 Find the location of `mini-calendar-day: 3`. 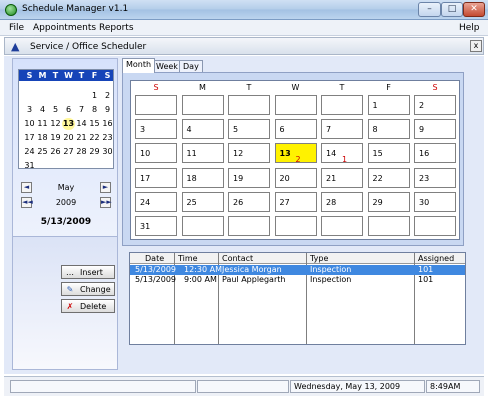

mini-calendar-day: 3 is located at coordinates (29, 110).